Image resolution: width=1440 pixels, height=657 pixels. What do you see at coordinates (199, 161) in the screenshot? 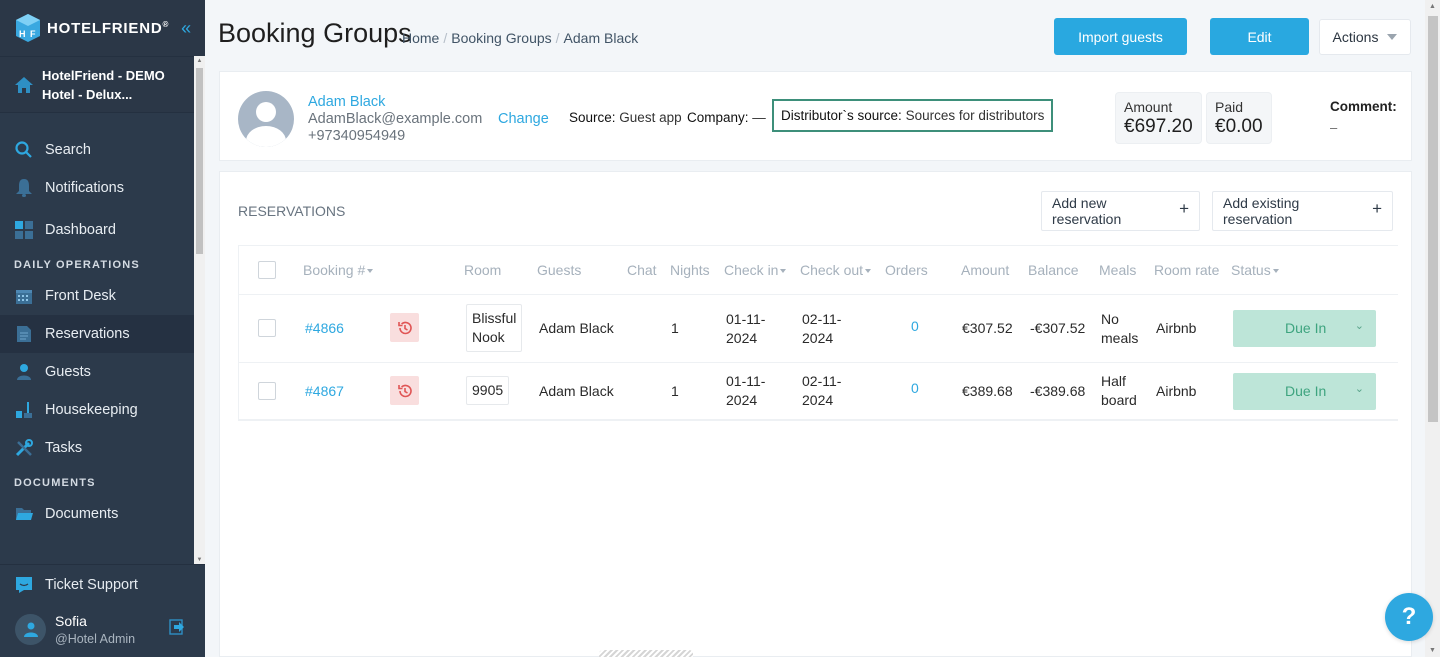
I see `sidebar-scrollbar-thumb` at bounding box center [199, 161].